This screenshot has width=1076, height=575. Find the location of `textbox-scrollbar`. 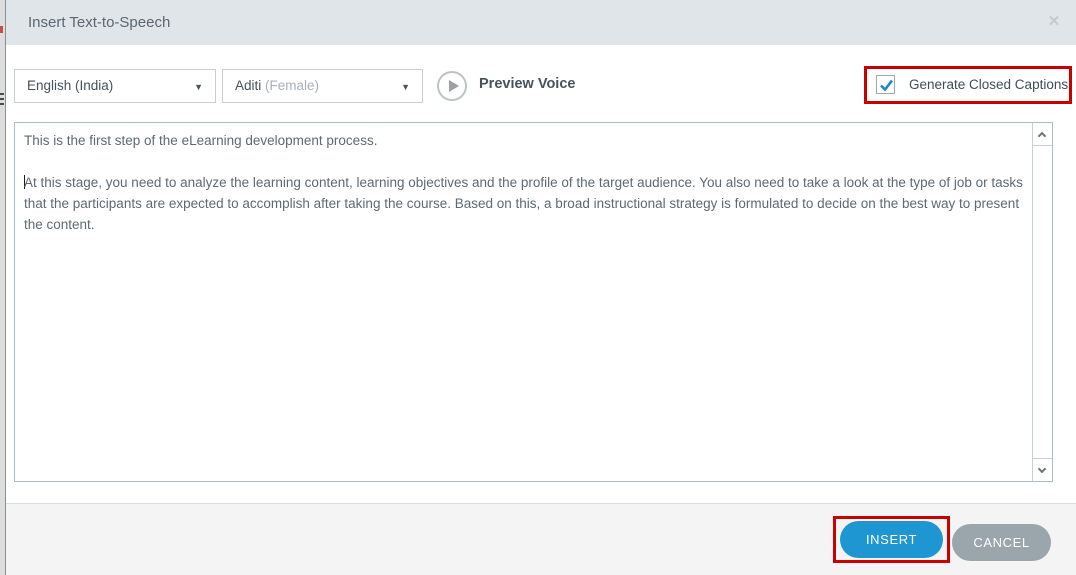

textbox-scrollbar is located at coordinates (1042, 302).